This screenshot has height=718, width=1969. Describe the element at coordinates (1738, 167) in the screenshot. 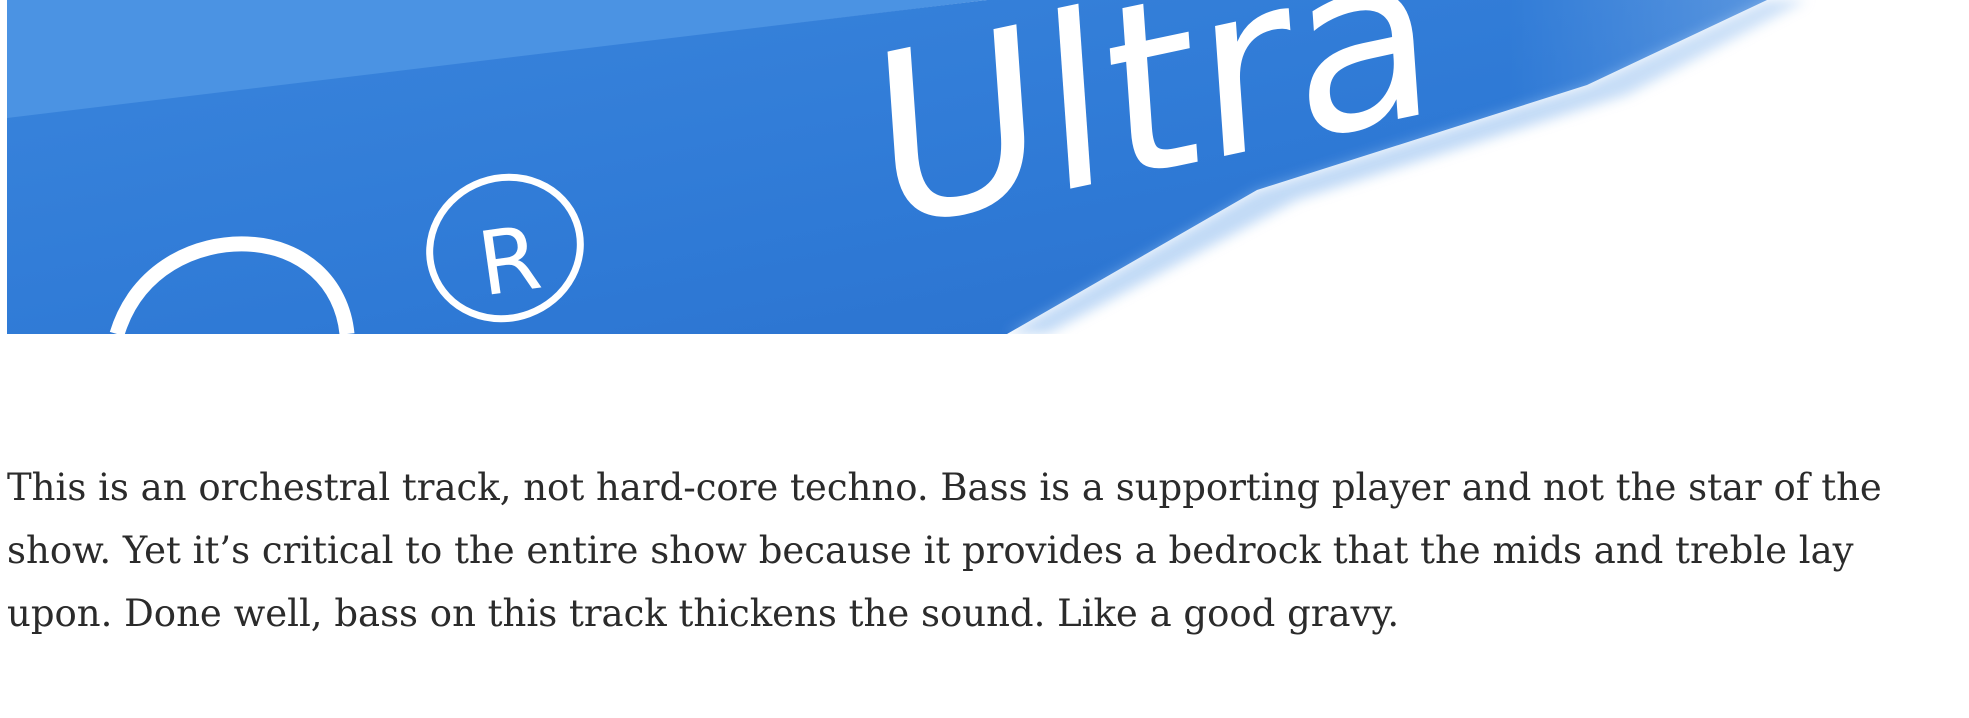

I see `hero-glare` at that location.